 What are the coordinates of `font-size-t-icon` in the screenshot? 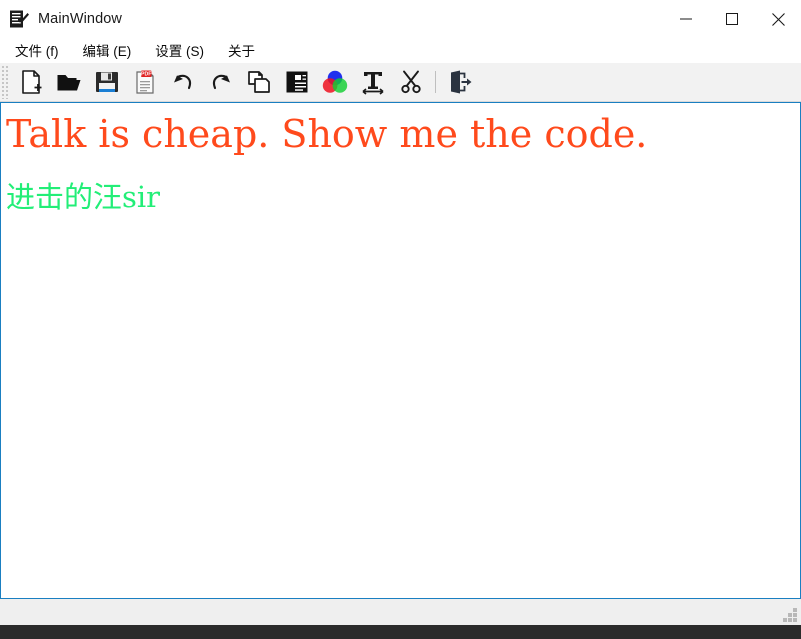 It's located at (373, 82).